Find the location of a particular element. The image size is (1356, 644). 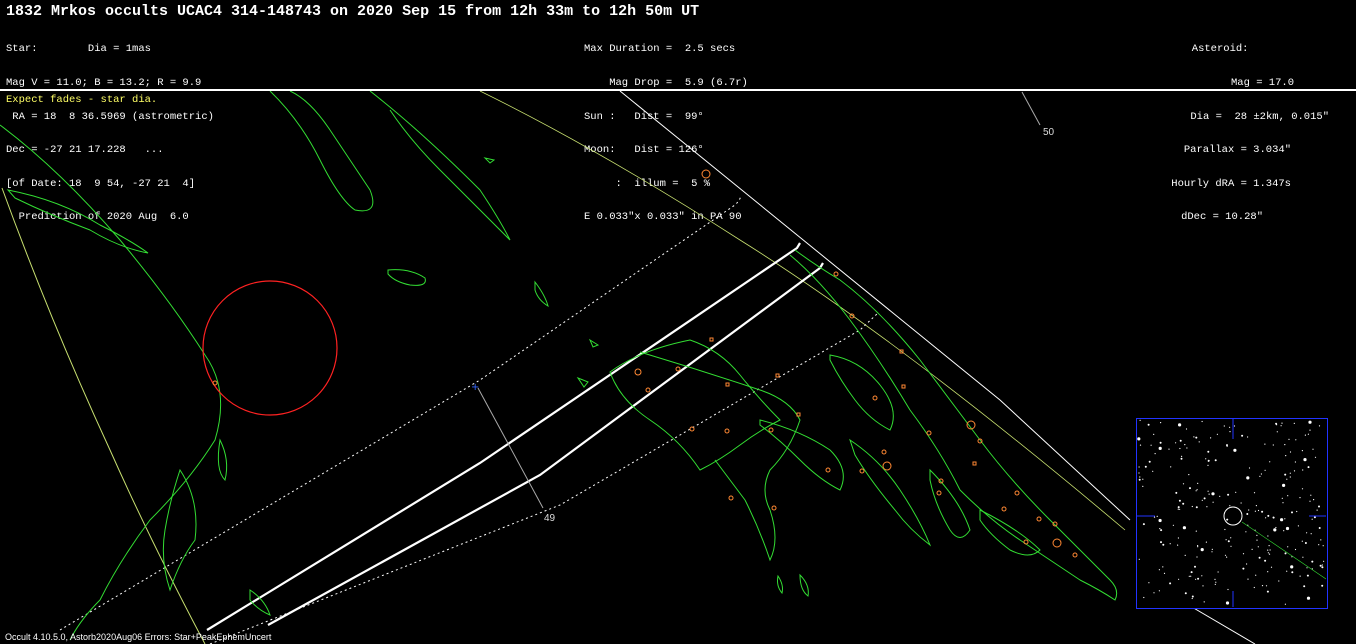

event-info-line: Mag Drop = 5.9 (6.7r) is located at coordinates (666, 83).